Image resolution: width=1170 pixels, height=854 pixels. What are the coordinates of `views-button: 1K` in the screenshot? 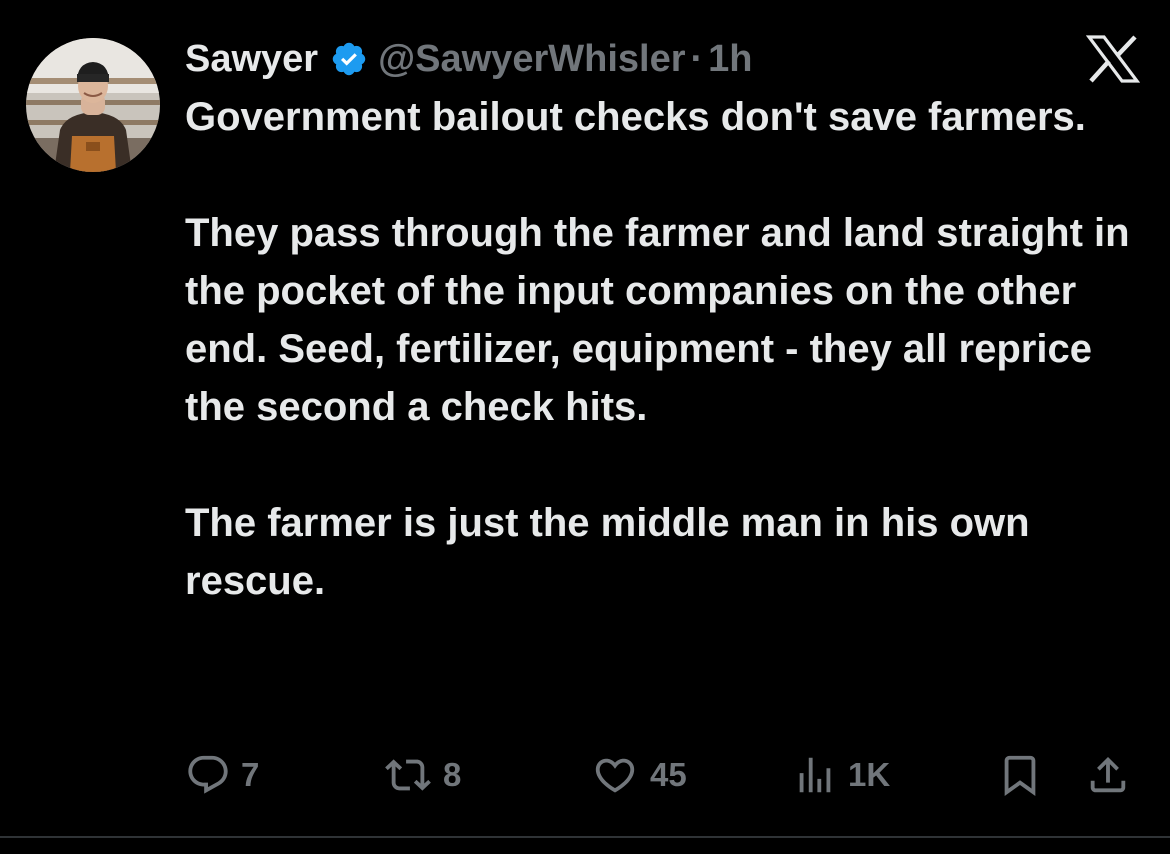 It's located at (841, 775).